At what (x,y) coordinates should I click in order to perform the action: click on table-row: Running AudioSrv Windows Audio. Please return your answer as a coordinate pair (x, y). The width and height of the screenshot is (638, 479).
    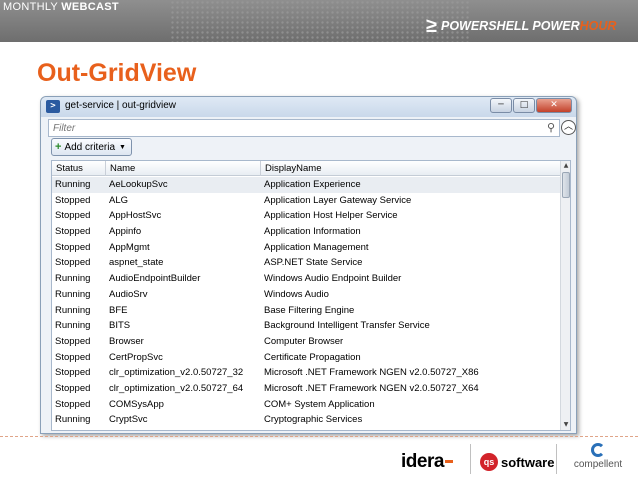
    Looking at the image, I should click on (306, 295).